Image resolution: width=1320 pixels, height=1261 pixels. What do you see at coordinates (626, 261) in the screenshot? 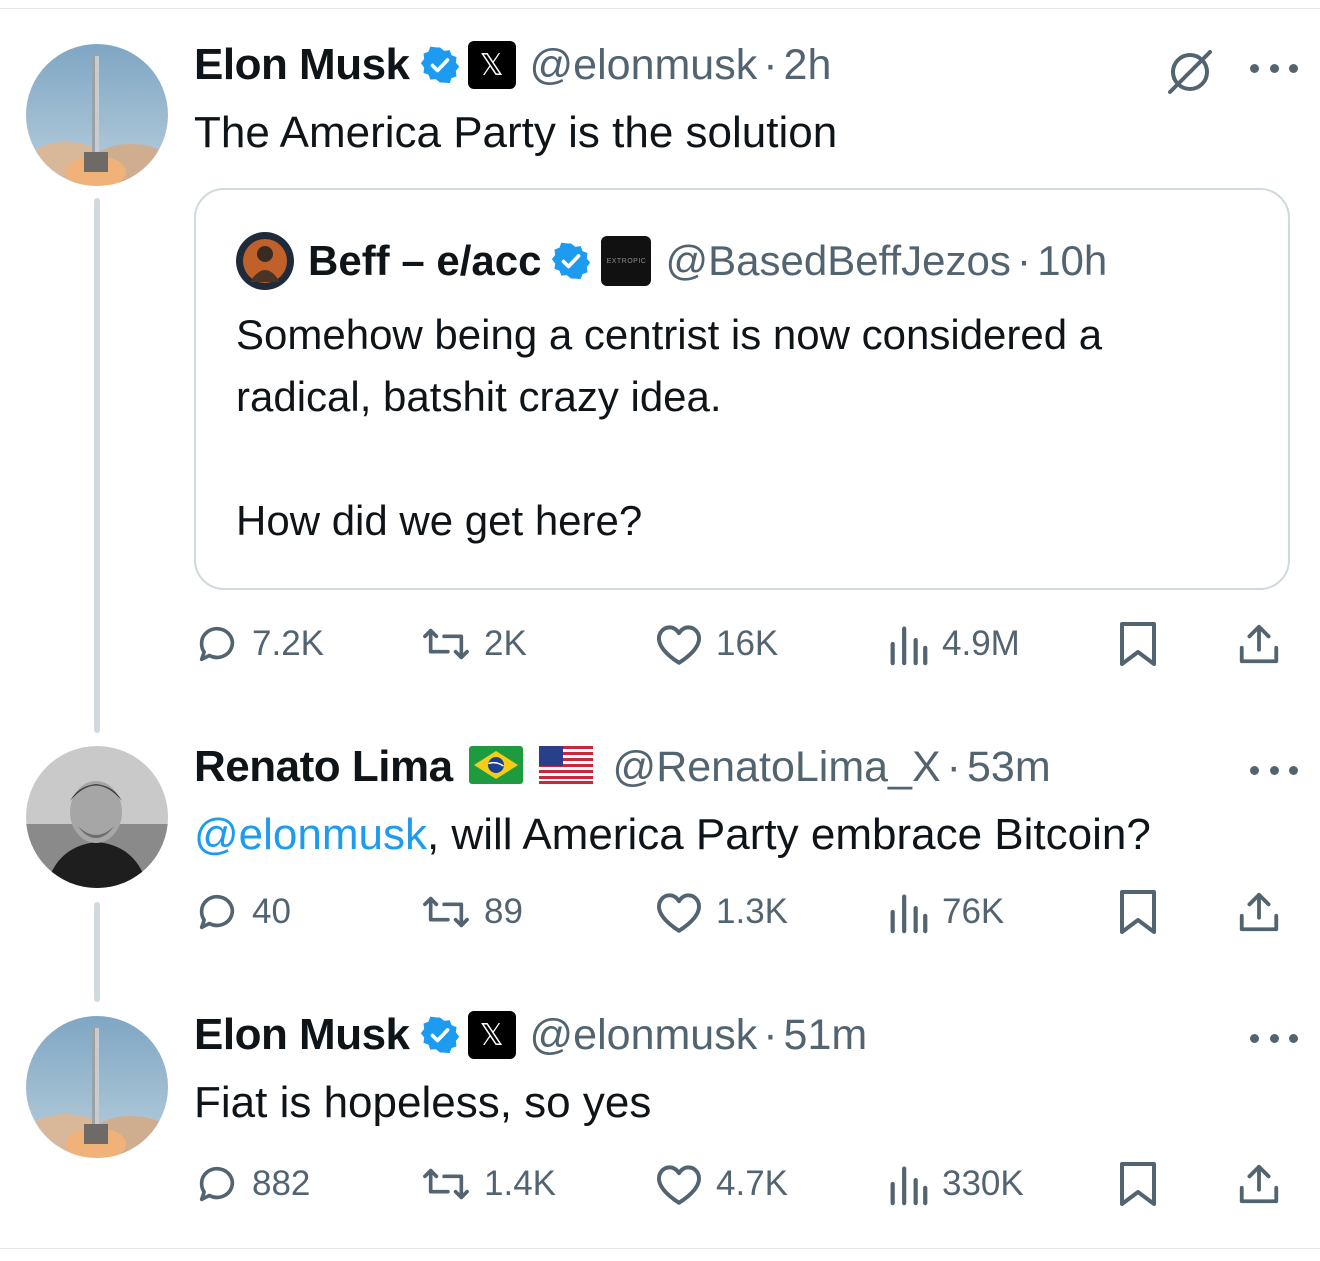
I see `affiliate-badge-icon: EXTROPIC` at bounding box center [626, 261].